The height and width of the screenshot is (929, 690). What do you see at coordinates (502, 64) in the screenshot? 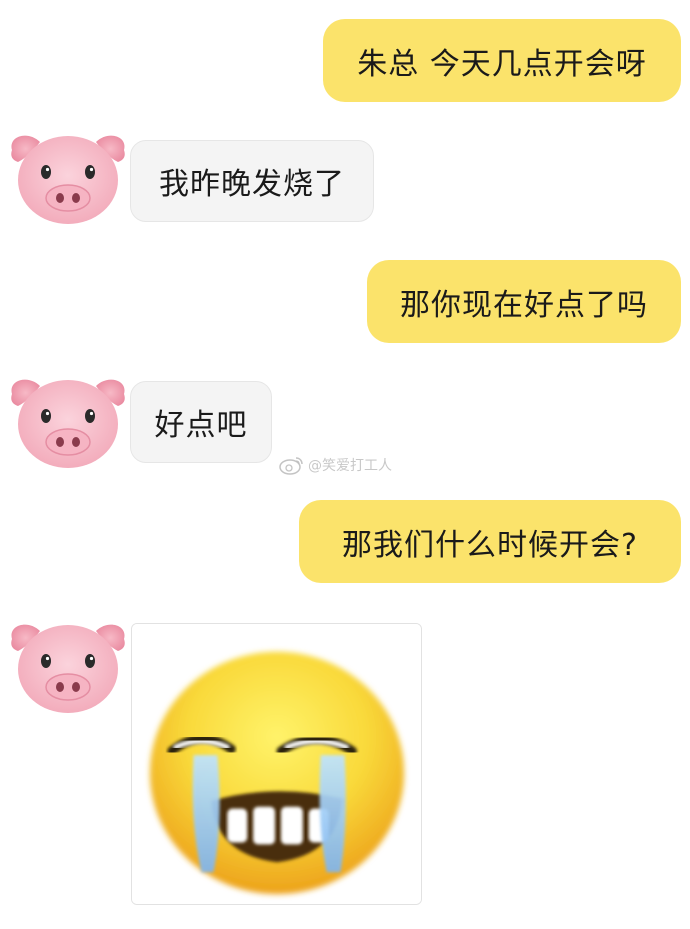
I see `message-text: 朱总 今天几点开会呀` at bounding box center [502, 64].